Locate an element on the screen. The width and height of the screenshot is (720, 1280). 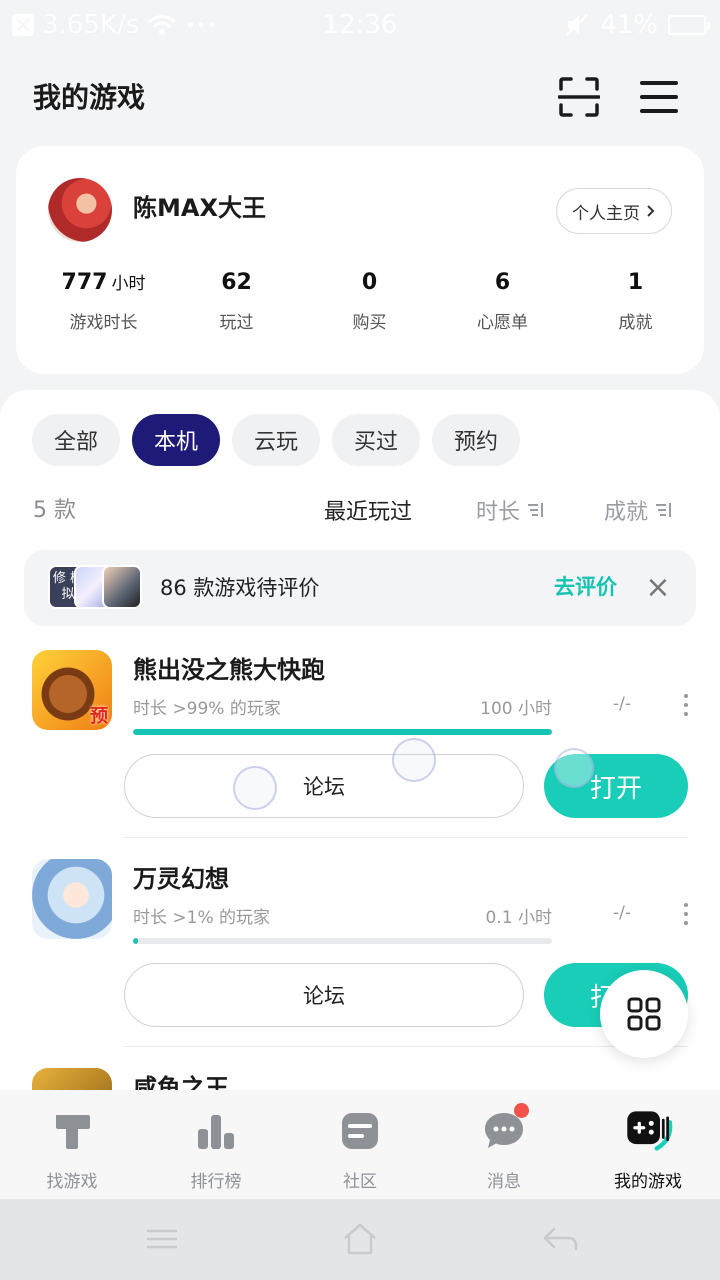
my-games-icon is located at coordinates (650, 1131).